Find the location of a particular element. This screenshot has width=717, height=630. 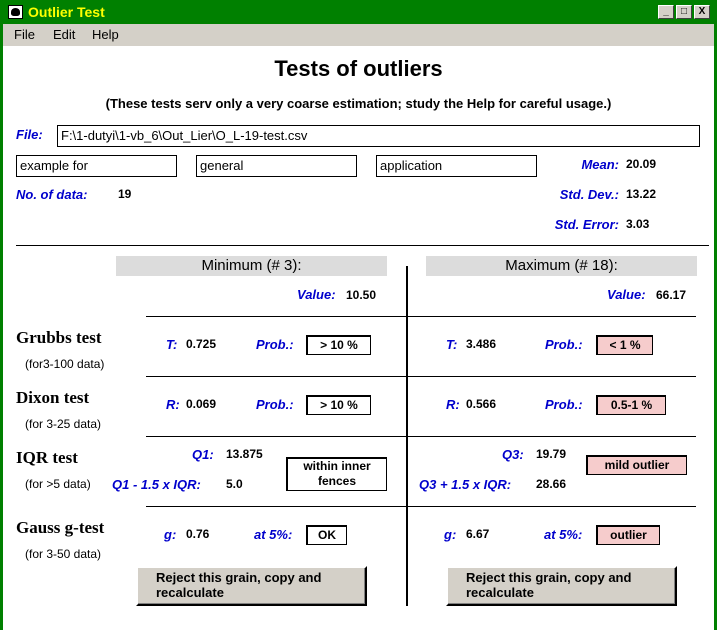

grubbs-range: (for3-100 data) is located at coordinates (65, 364).